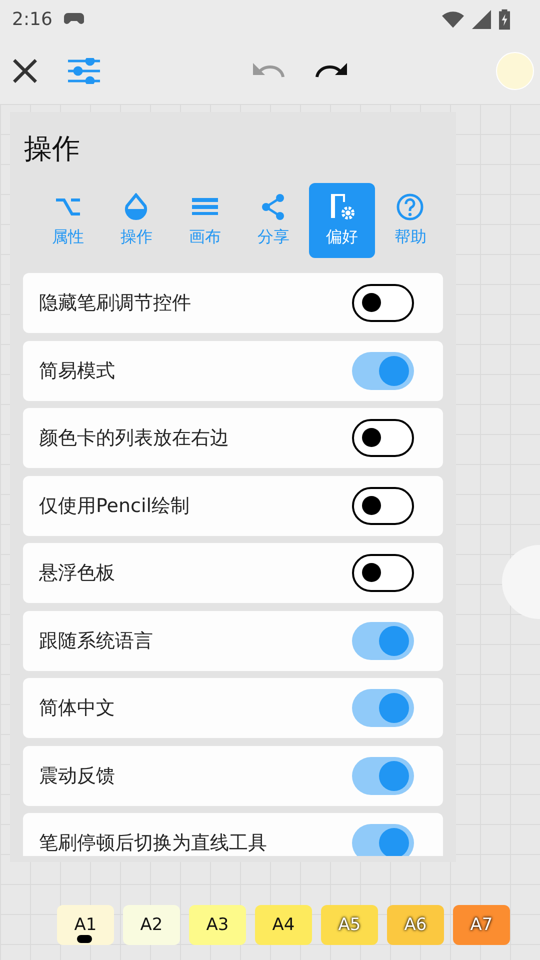 The image size is (540, 960). I want to click on color-chip: A4, so click(283, 925).